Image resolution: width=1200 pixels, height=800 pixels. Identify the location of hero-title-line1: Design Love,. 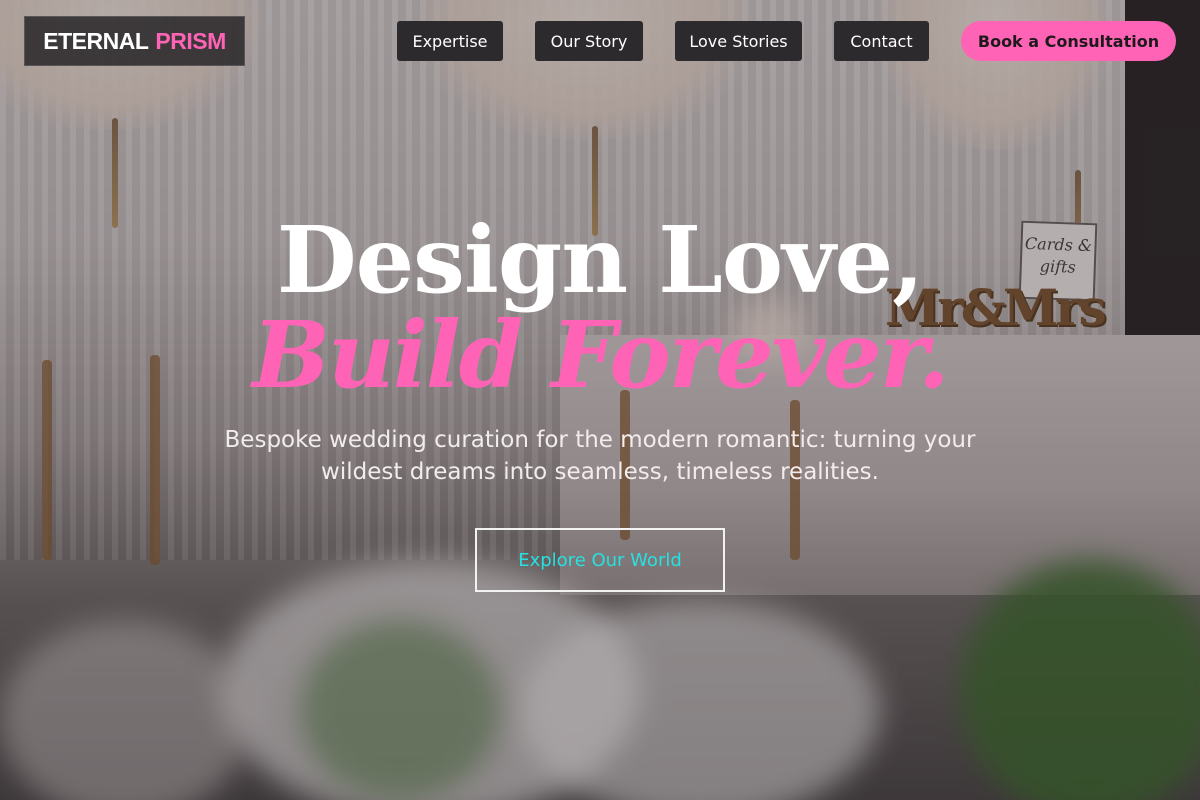
(600, 260).